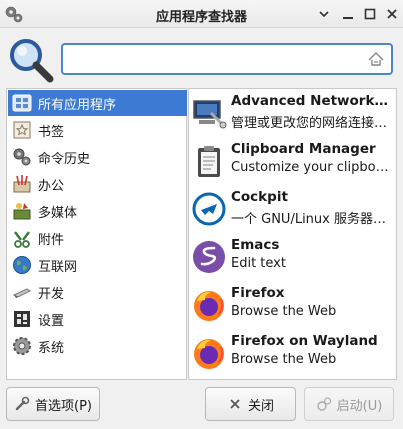 This screenshot has width=403, height=429. What do you see at coordinates (64, 159) in the screenshot?
I see `category-label: 命令历史` at bounding box center [64, 159].